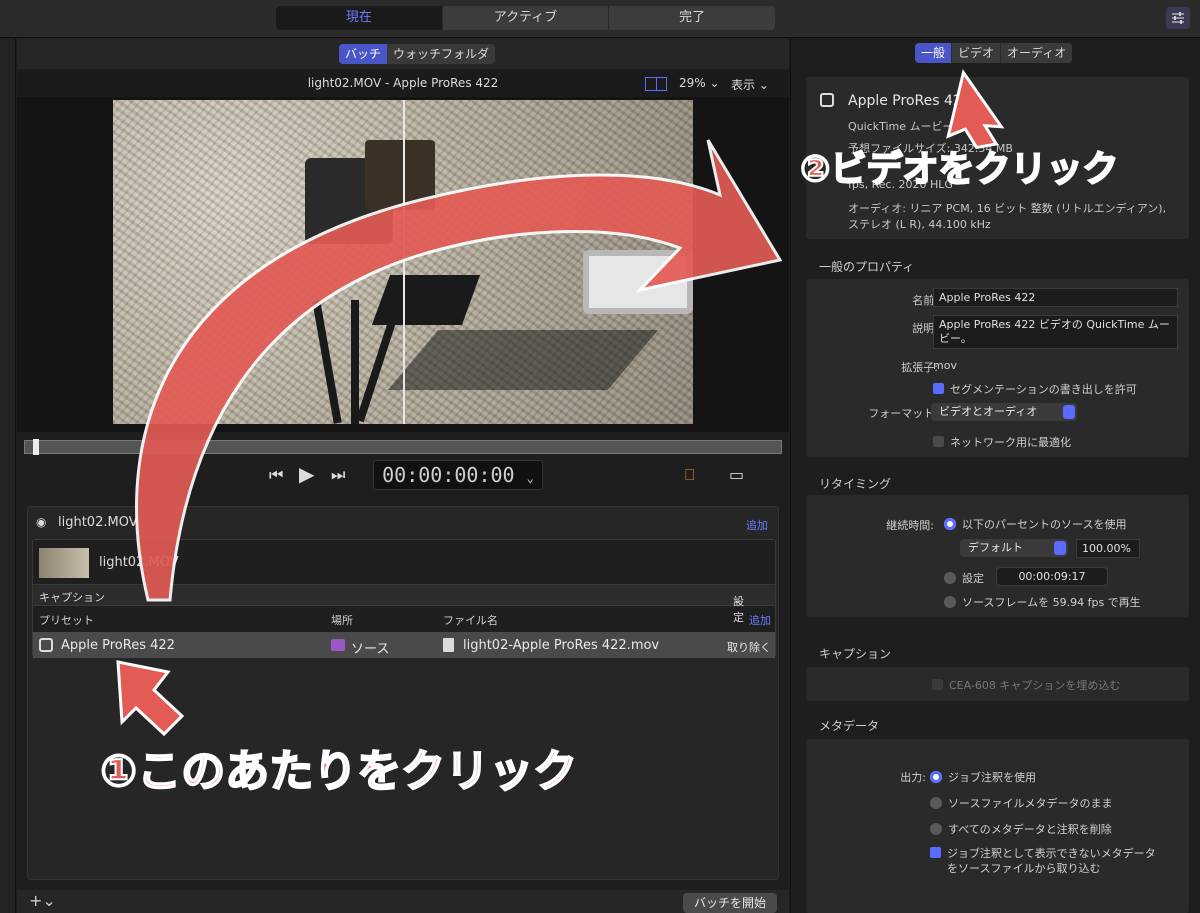 This screenshot has height=913, width=1200. Describe the element at coordinates (959, 169) in the screenshot. I see `annotation-step2: ②ビデオをクリック` at that location.